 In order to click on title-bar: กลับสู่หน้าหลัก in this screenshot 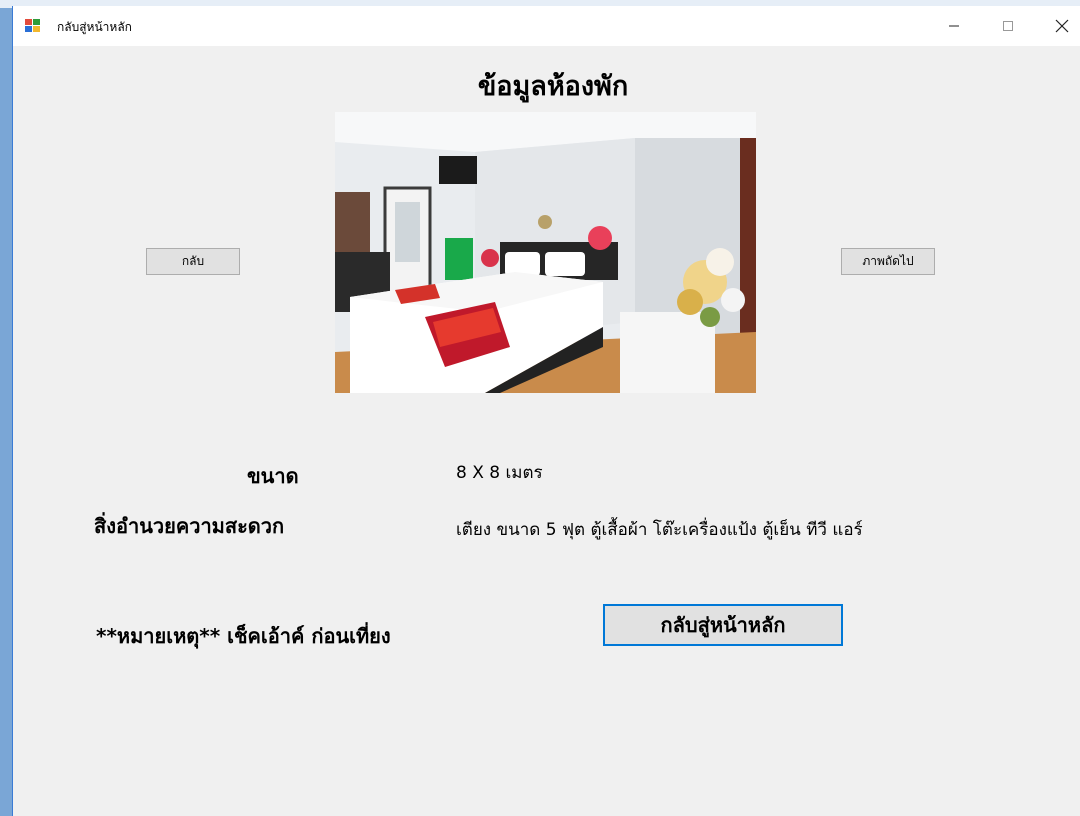, I will do `click(546, 26)`.